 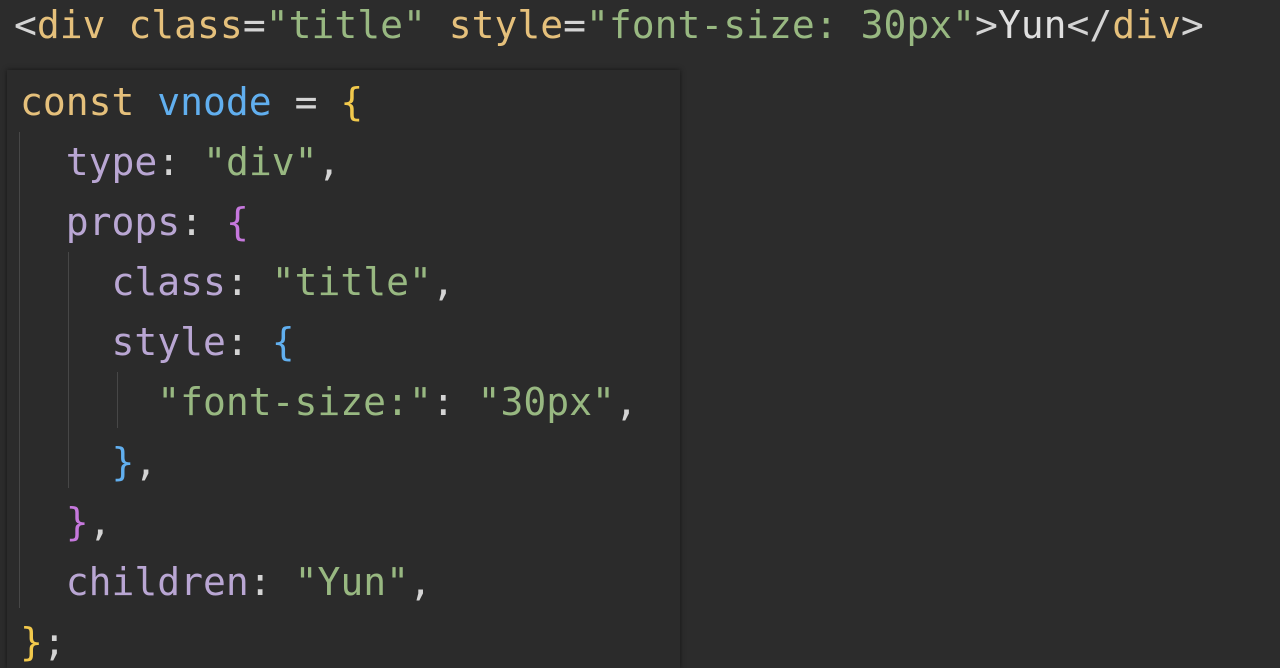 What do you see at coordinates (1032, 25) in the screenshot?
I see `element-text-content: Yun` at bounding box center [1032, 25].